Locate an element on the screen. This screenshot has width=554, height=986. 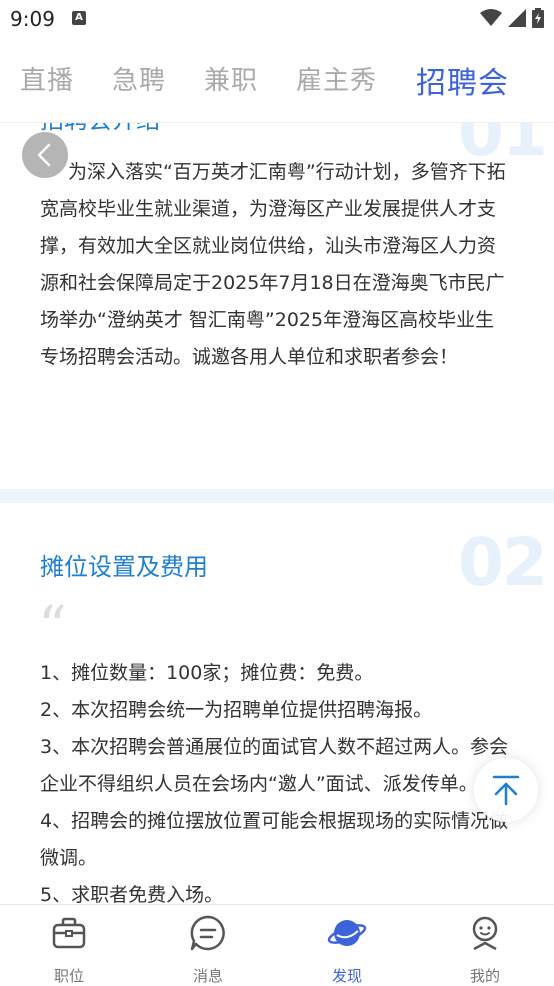
list-item: 2、本次招聘会统一为招聘单位提供招聘海报。 is located at coordinates (236, 710).